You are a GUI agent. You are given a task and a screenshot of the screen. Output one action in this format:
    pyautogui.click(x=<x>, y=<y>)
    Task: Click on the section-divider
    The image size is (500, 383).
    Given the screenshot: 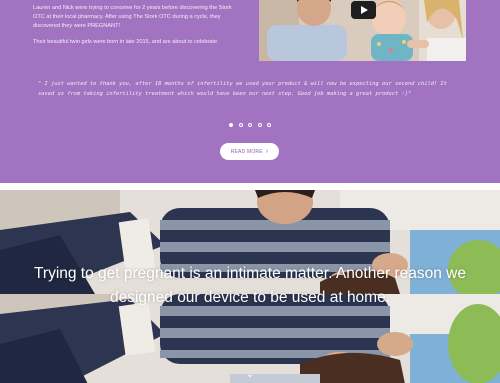 What is the action you would take?
    pyautogui.click(x=250, y=186)
    